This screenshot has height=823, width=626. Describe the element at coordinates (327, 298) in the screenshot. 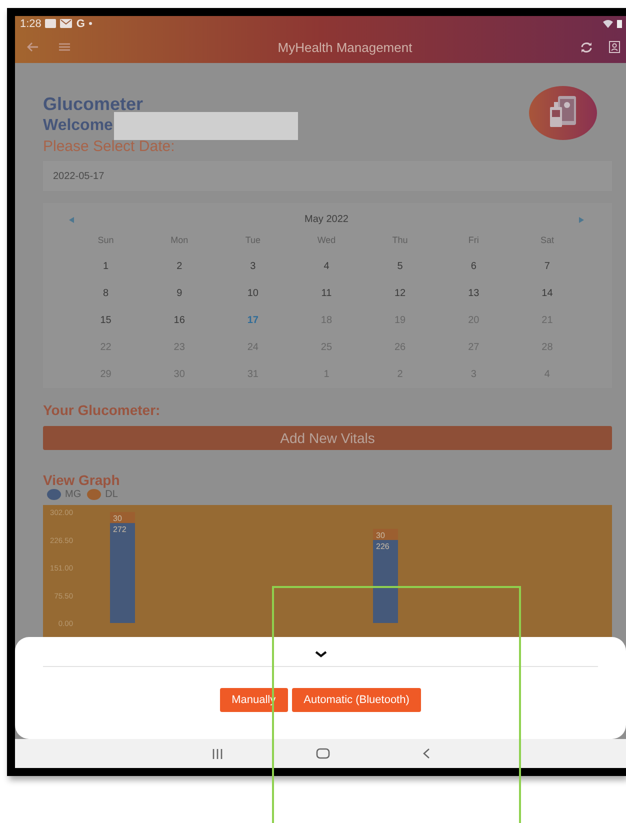

I see `calendar-day: 11` at that location.